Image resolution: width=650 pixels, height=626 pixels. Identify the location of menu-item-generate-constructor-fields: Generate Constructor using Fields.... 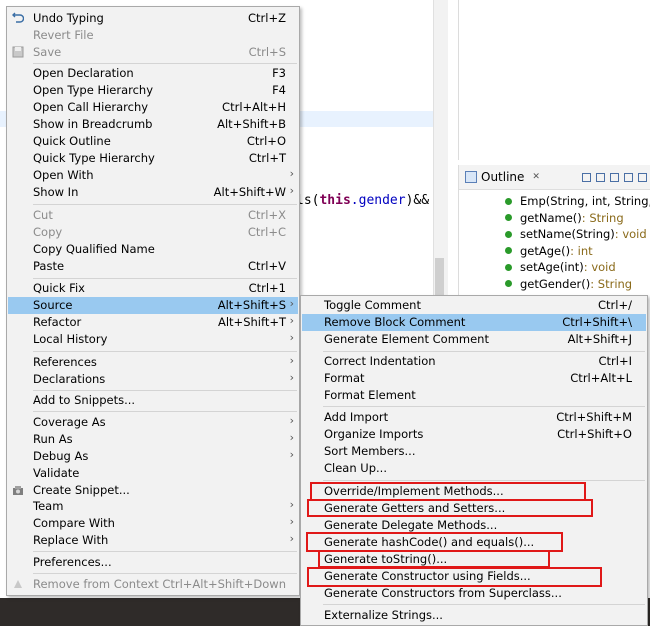
(474, 576).